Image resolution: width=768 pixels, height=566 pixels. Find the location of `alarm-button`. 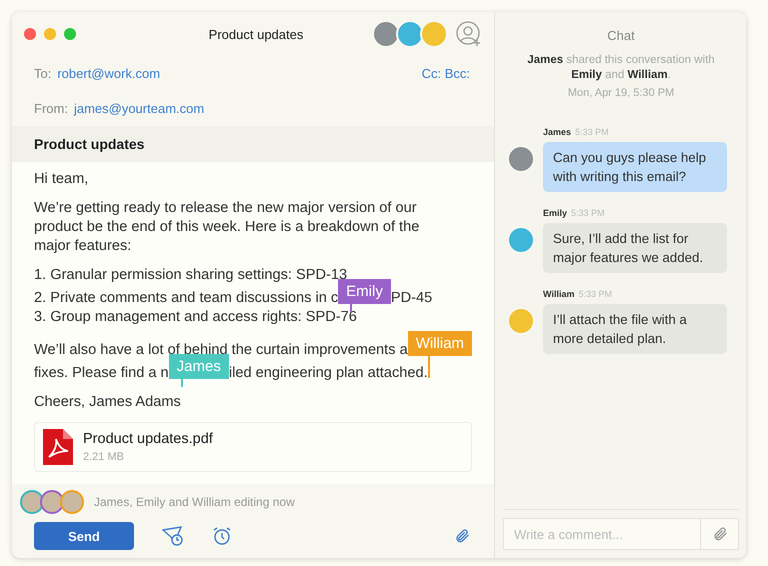

alarm-button is located at coordinates (222, 536).